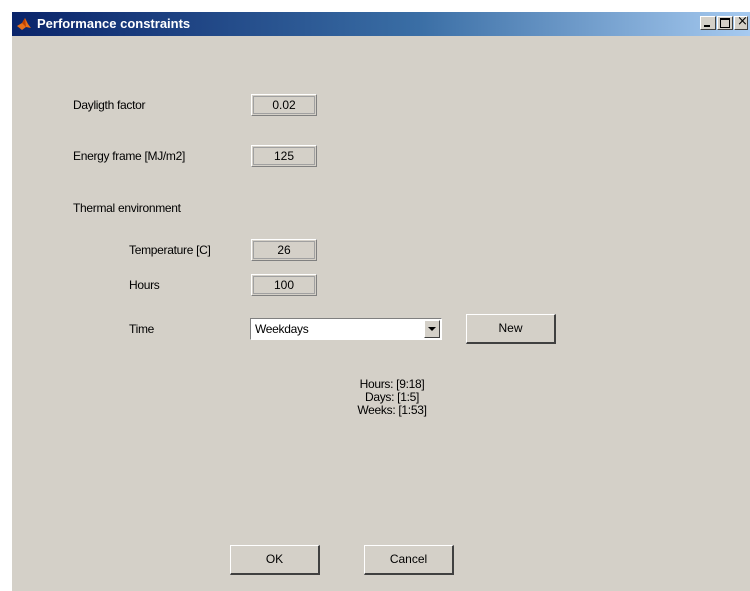  What do you see at coordinates (392, 384) in the screenshot?
I see `info-hours: Hours: [9:18]` at bounding box center [392, 384].